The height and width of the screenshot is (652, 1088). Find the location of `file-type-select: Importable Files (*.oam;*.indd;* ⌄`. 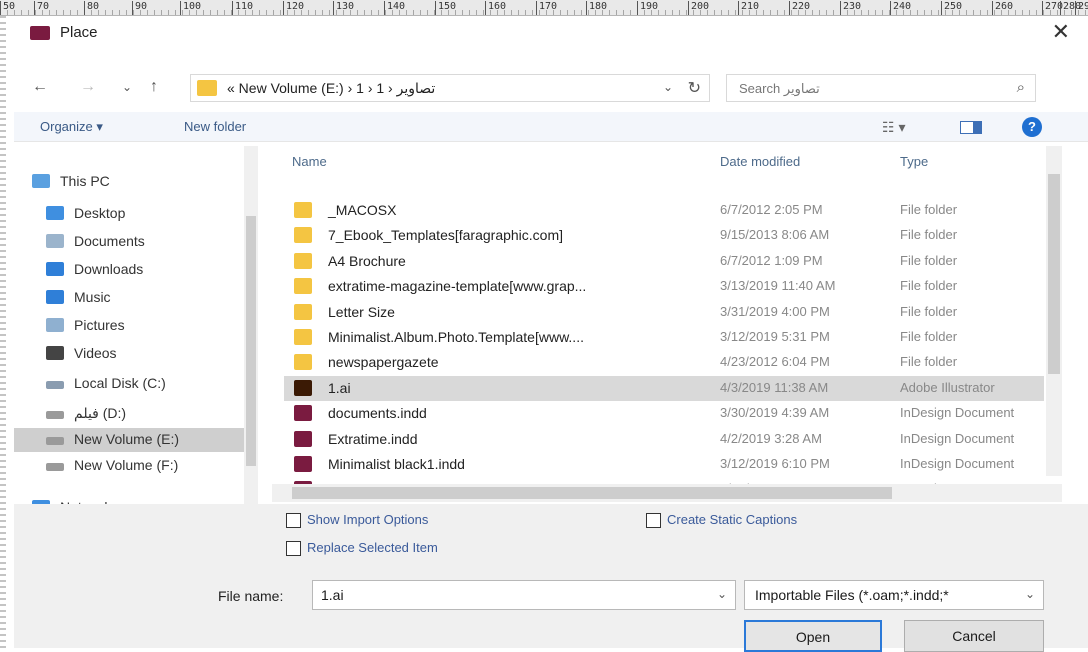

file-type-select: Importable Files (*.oam;*.indd;* ⌄ is located at coordinates (894, 595).